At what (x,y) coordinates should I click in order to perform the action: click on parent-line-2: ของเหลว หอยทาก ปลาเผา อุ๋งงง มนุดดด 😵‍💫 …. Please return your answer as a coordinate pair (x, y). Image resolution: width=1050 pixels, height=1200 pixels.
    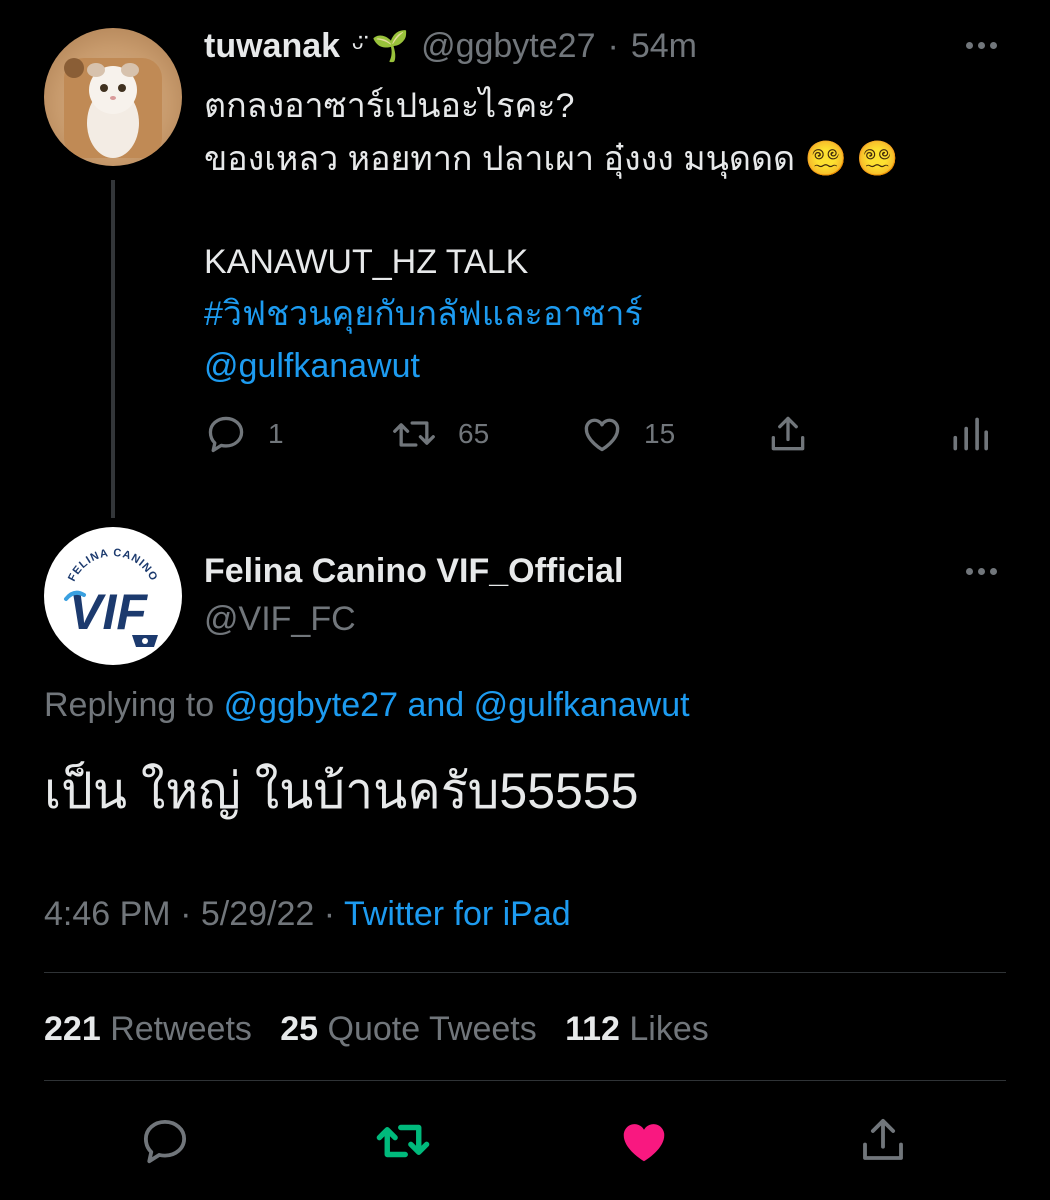
    Looking at the image, I should click on (551, 159).